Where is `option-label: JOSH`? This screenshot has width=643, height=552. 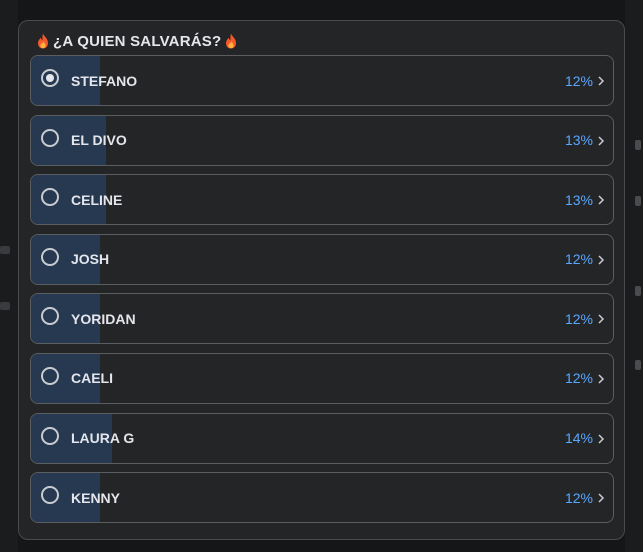 option-label: JOSH is located at coordinates (90, 259).